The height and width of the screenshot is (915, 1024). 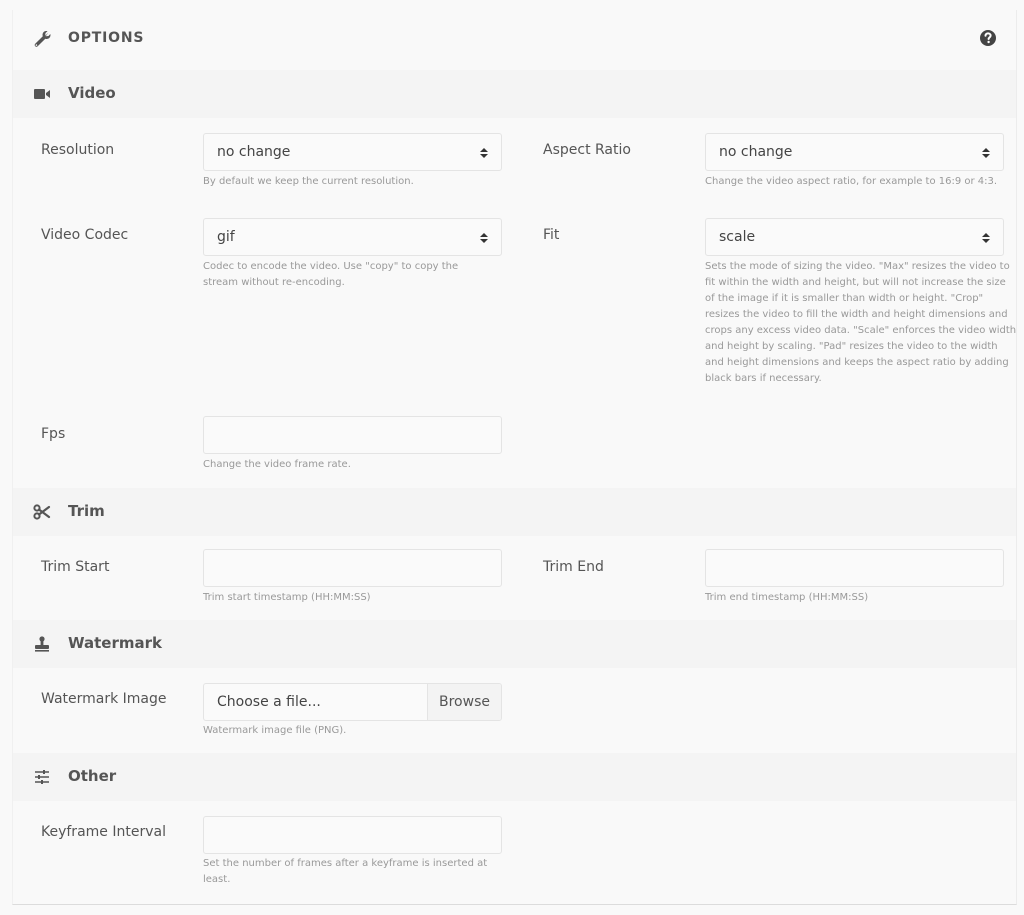 What do you see at coordinates (92, 93) in the screenshot?
I see `section-video-title: Video` at bounding box center [92, 93].